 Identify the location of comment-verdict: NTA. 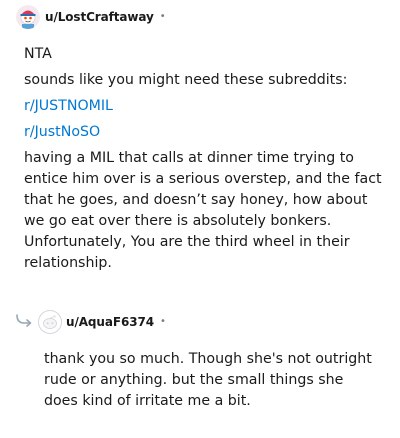
(38, 54).